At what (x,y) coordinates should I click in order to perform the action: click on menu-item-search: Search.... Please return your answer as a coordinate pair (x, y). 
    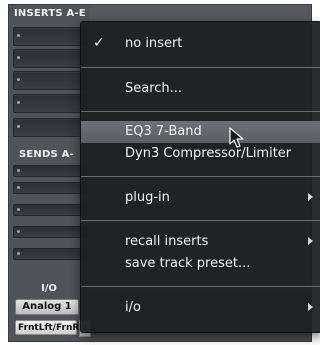
    Looking at the image, I should click on (200, 89).